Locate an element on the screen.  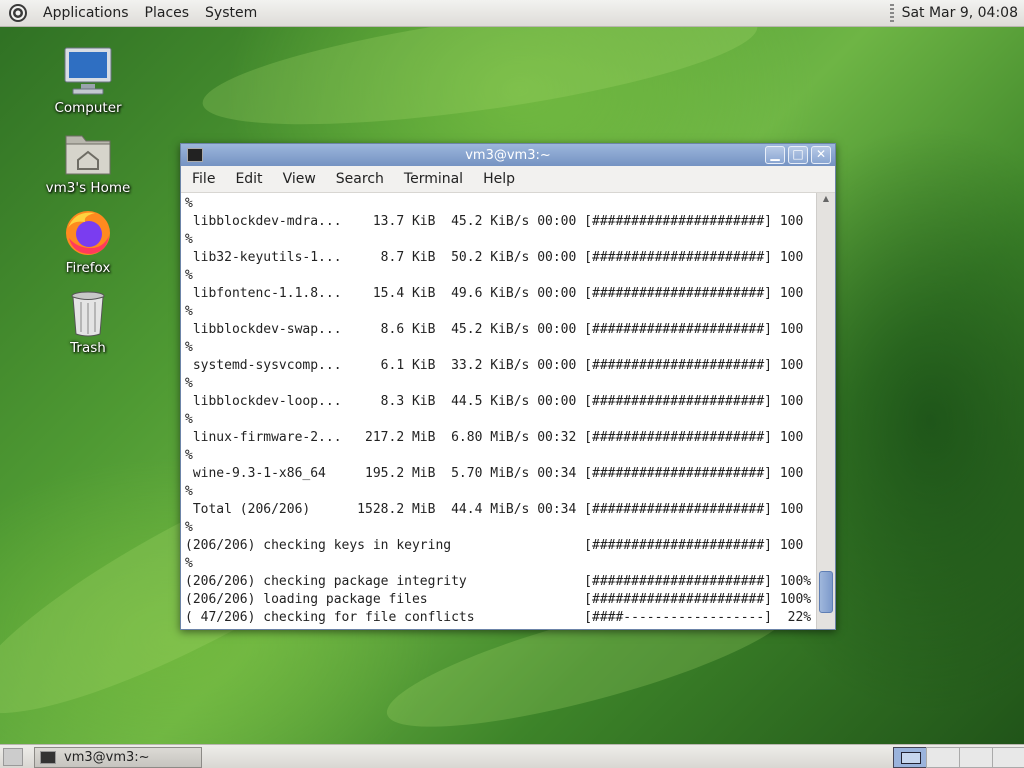
desktop-icon-label: vm3's Home is located at coordinates (88, 188).